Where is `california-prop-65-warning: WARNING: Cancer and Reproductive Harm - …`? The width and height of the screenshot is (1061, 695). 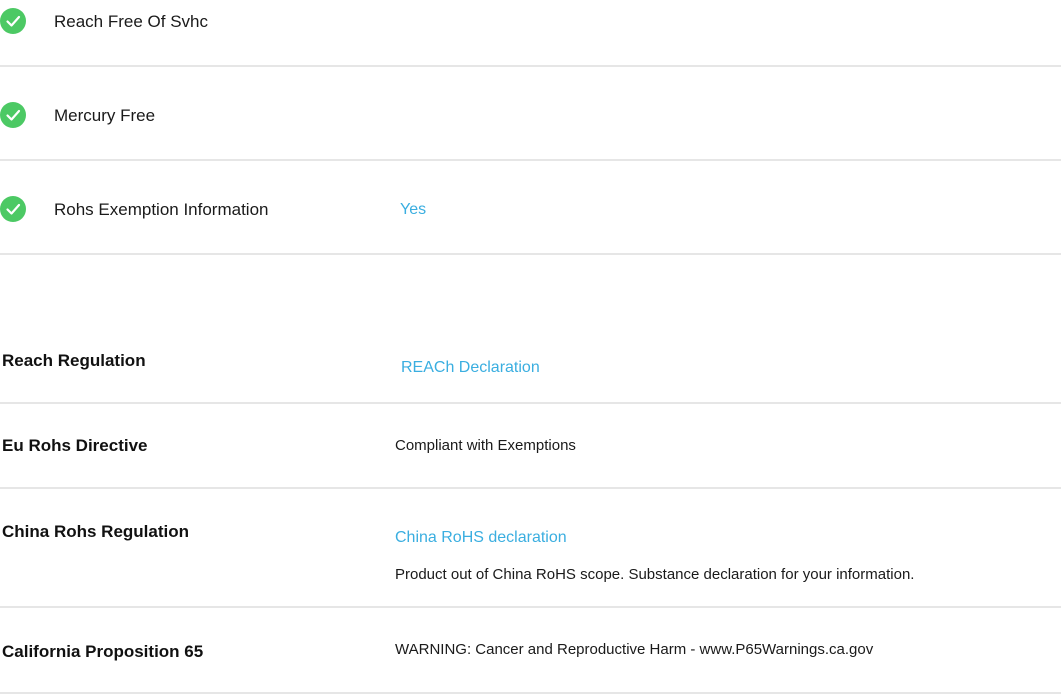
california-prop-65-warning: WARNING: Cancer and Reproductive Harm - … is located at coordinates (634, 649).